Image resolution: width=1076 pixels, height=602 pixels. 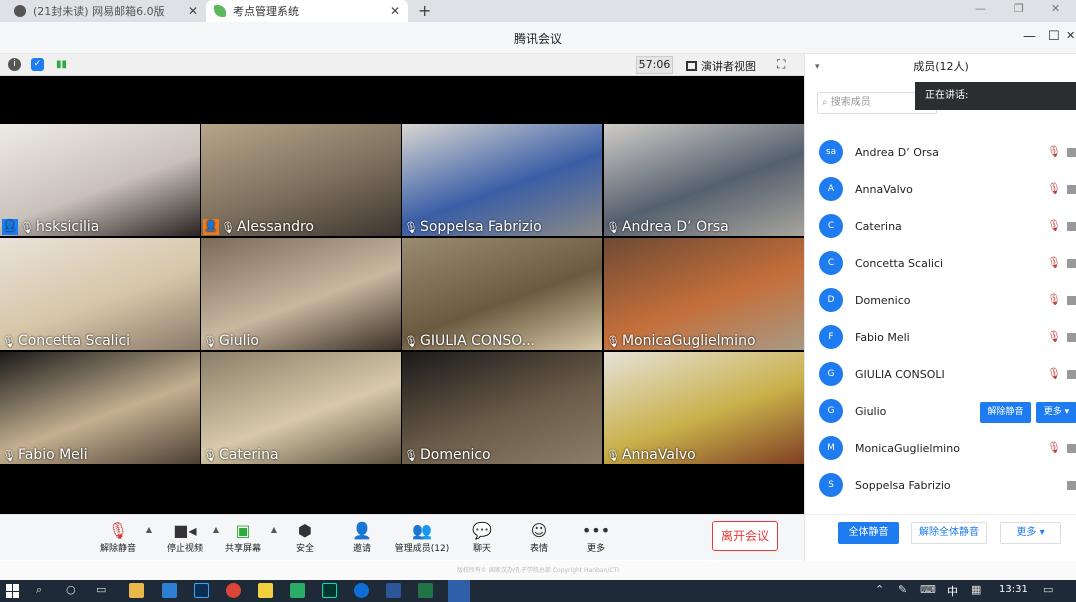 What do you see at coordinates (45, 455) in the screenshot?
I see `participant-name-tag: 🎙 Fabio Meli` at bounding box center [45, 455].